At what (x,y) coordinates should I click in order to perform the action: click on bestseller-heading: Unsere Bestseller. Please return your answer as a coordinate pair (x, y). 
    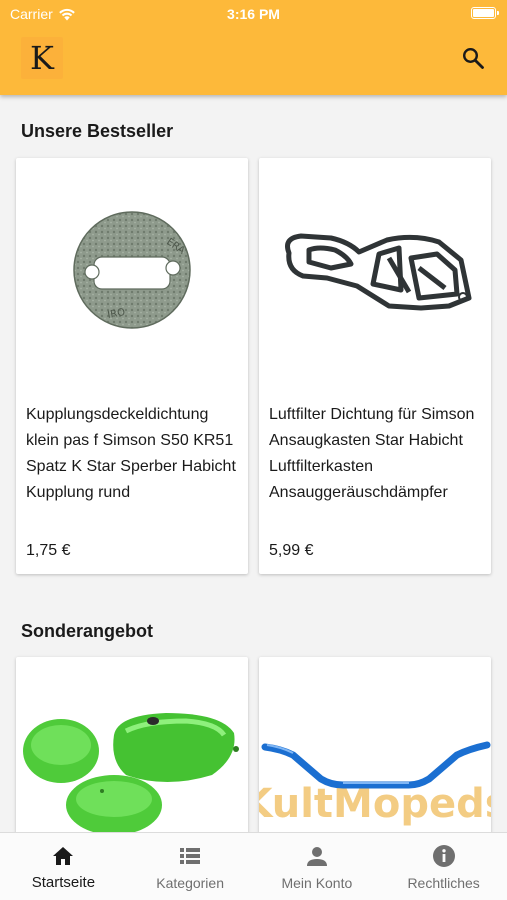
    Looking at the image, I should click on (97, 131).